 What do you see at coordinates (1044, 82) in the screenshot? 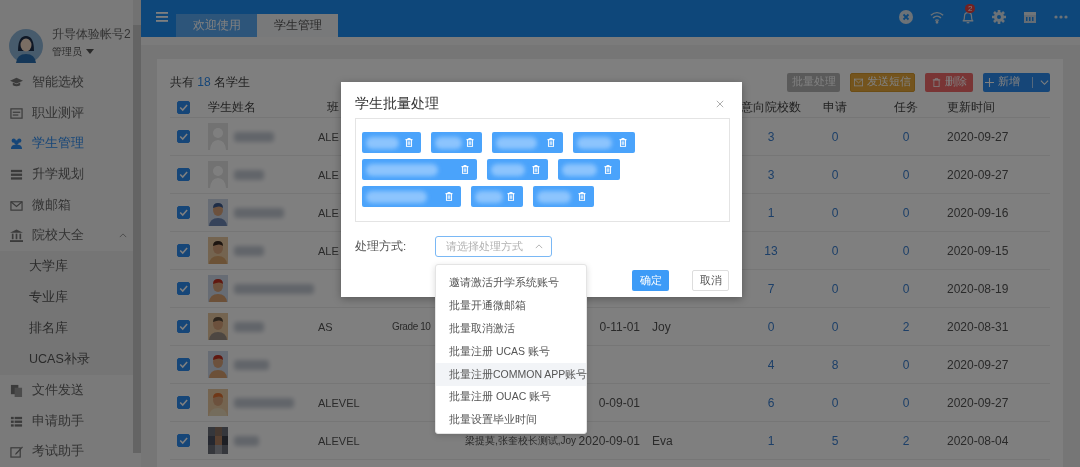
I see `caret-icon` at bounding box center [1044, 82].